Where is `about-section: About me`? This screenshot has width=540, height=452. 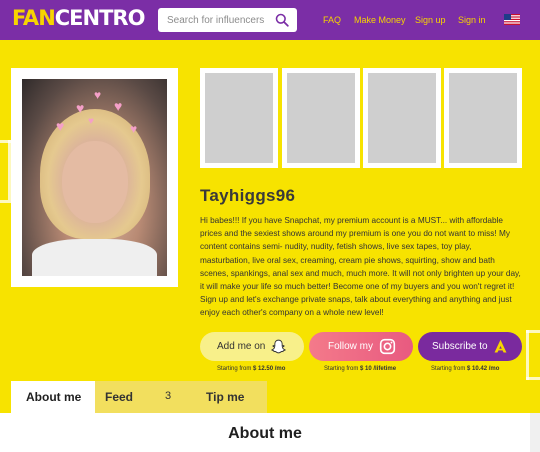 about-section: About me is located at coordinates (270, 432).